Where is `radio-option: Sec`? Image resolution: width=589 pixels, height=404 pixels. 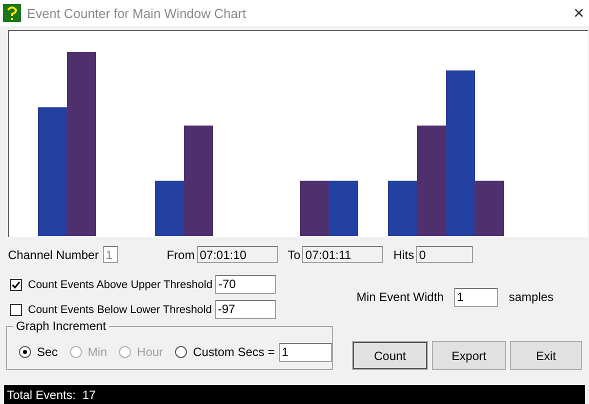 radio-option: Sec is located at coordinates (38, 352).